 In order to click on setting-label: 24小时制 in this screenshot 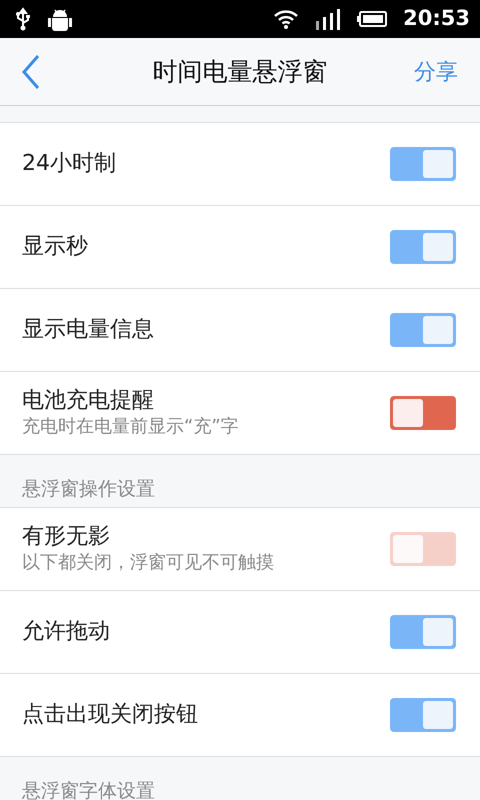, I will do `click(69, 164)`.